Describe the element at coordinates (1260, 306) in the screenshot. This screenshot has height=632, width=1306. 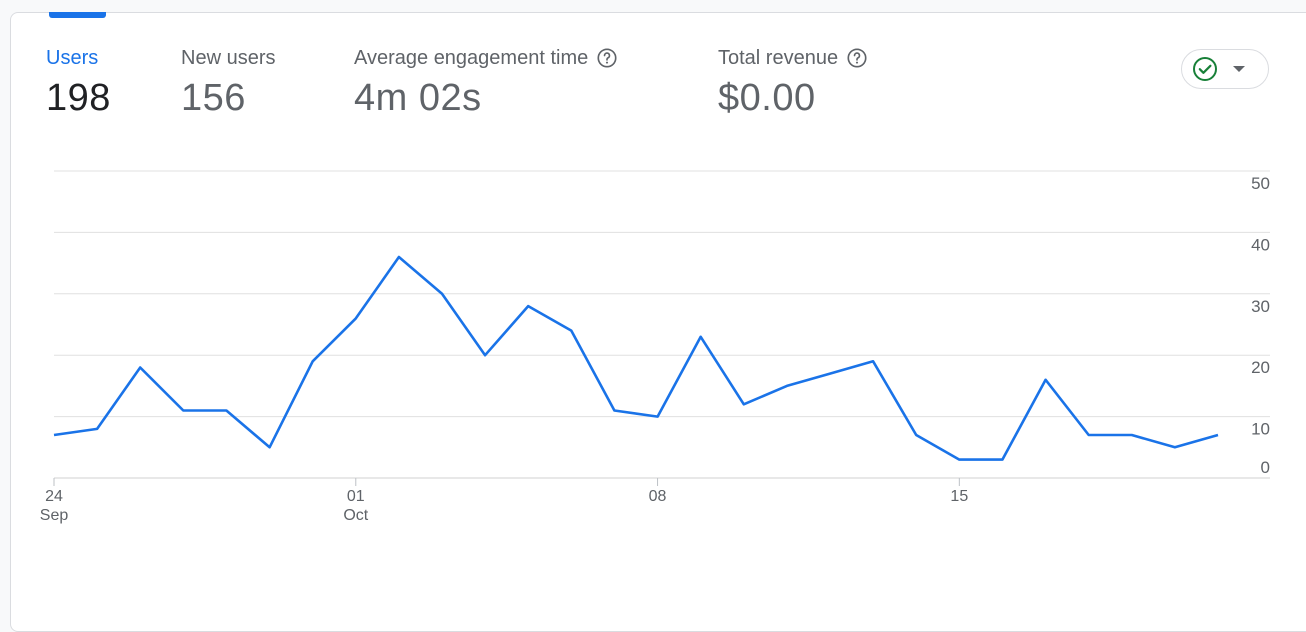
I see `y-tick-label: 30` at that location.